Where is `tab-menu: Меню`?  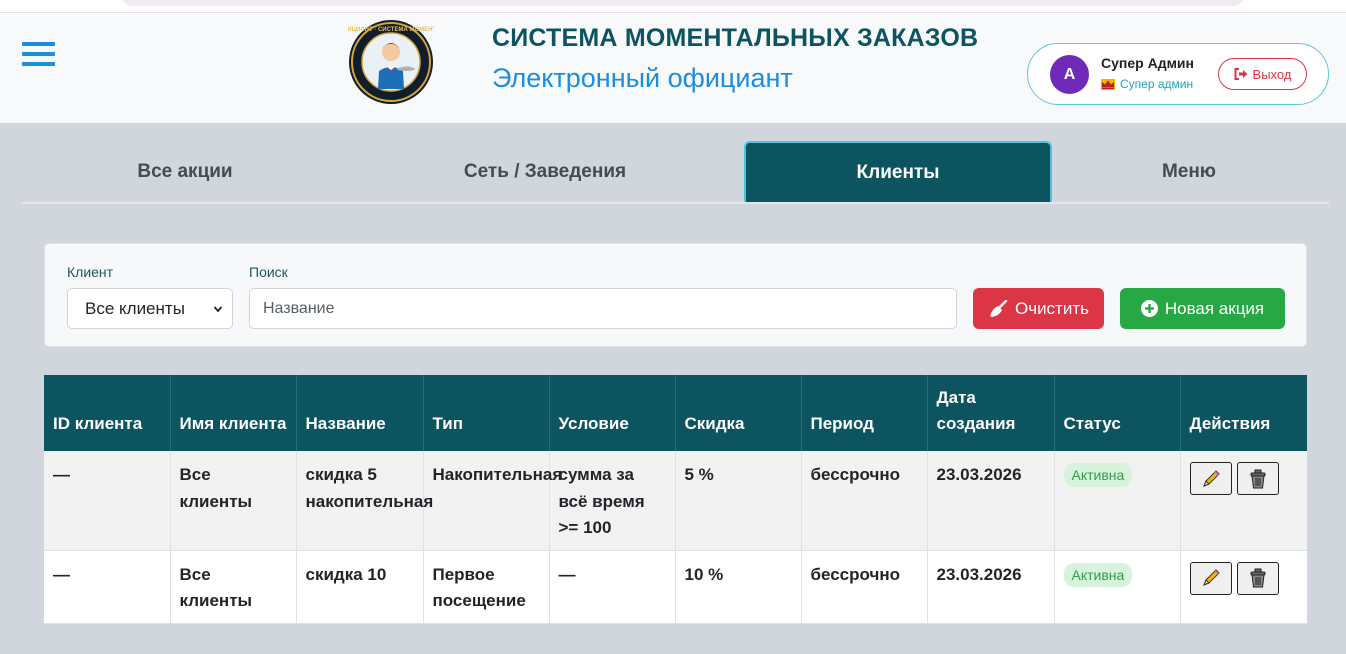 tab-menu: Меню is located at coordinates (1189, 171).